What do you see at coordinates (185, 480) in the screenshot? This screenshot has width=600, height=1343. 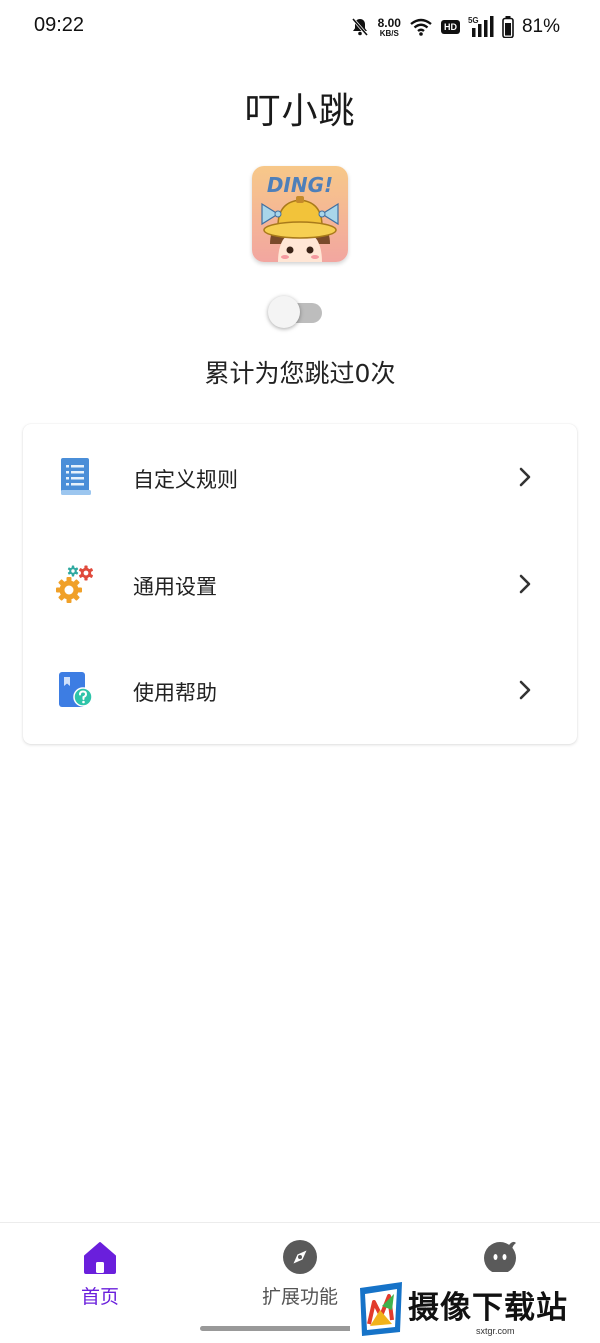 I see `menu-item-label: 自定义规则` at bounding box center [185, 480].